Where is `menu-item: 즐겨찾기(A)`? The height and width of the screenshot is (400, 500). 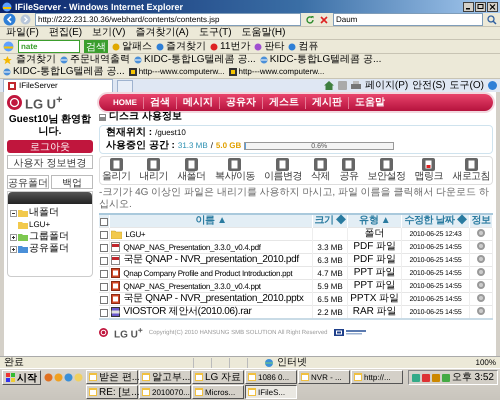 menu-item: 즐겨찾기(A) is located at coordinates (162, 33).